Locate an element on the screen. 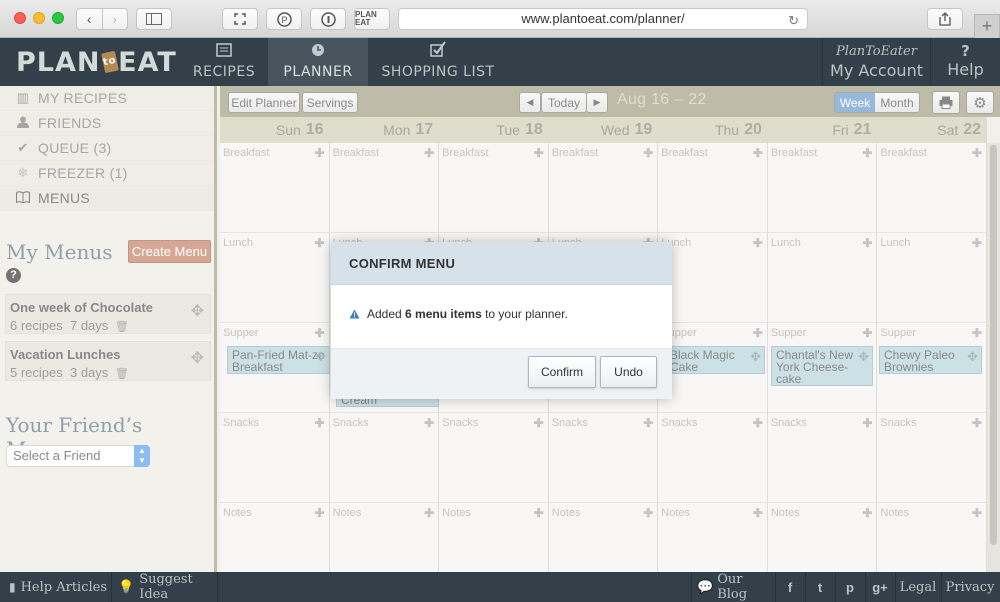  account-menu: PlanToEater My Account is located at coordinates (876, 62).